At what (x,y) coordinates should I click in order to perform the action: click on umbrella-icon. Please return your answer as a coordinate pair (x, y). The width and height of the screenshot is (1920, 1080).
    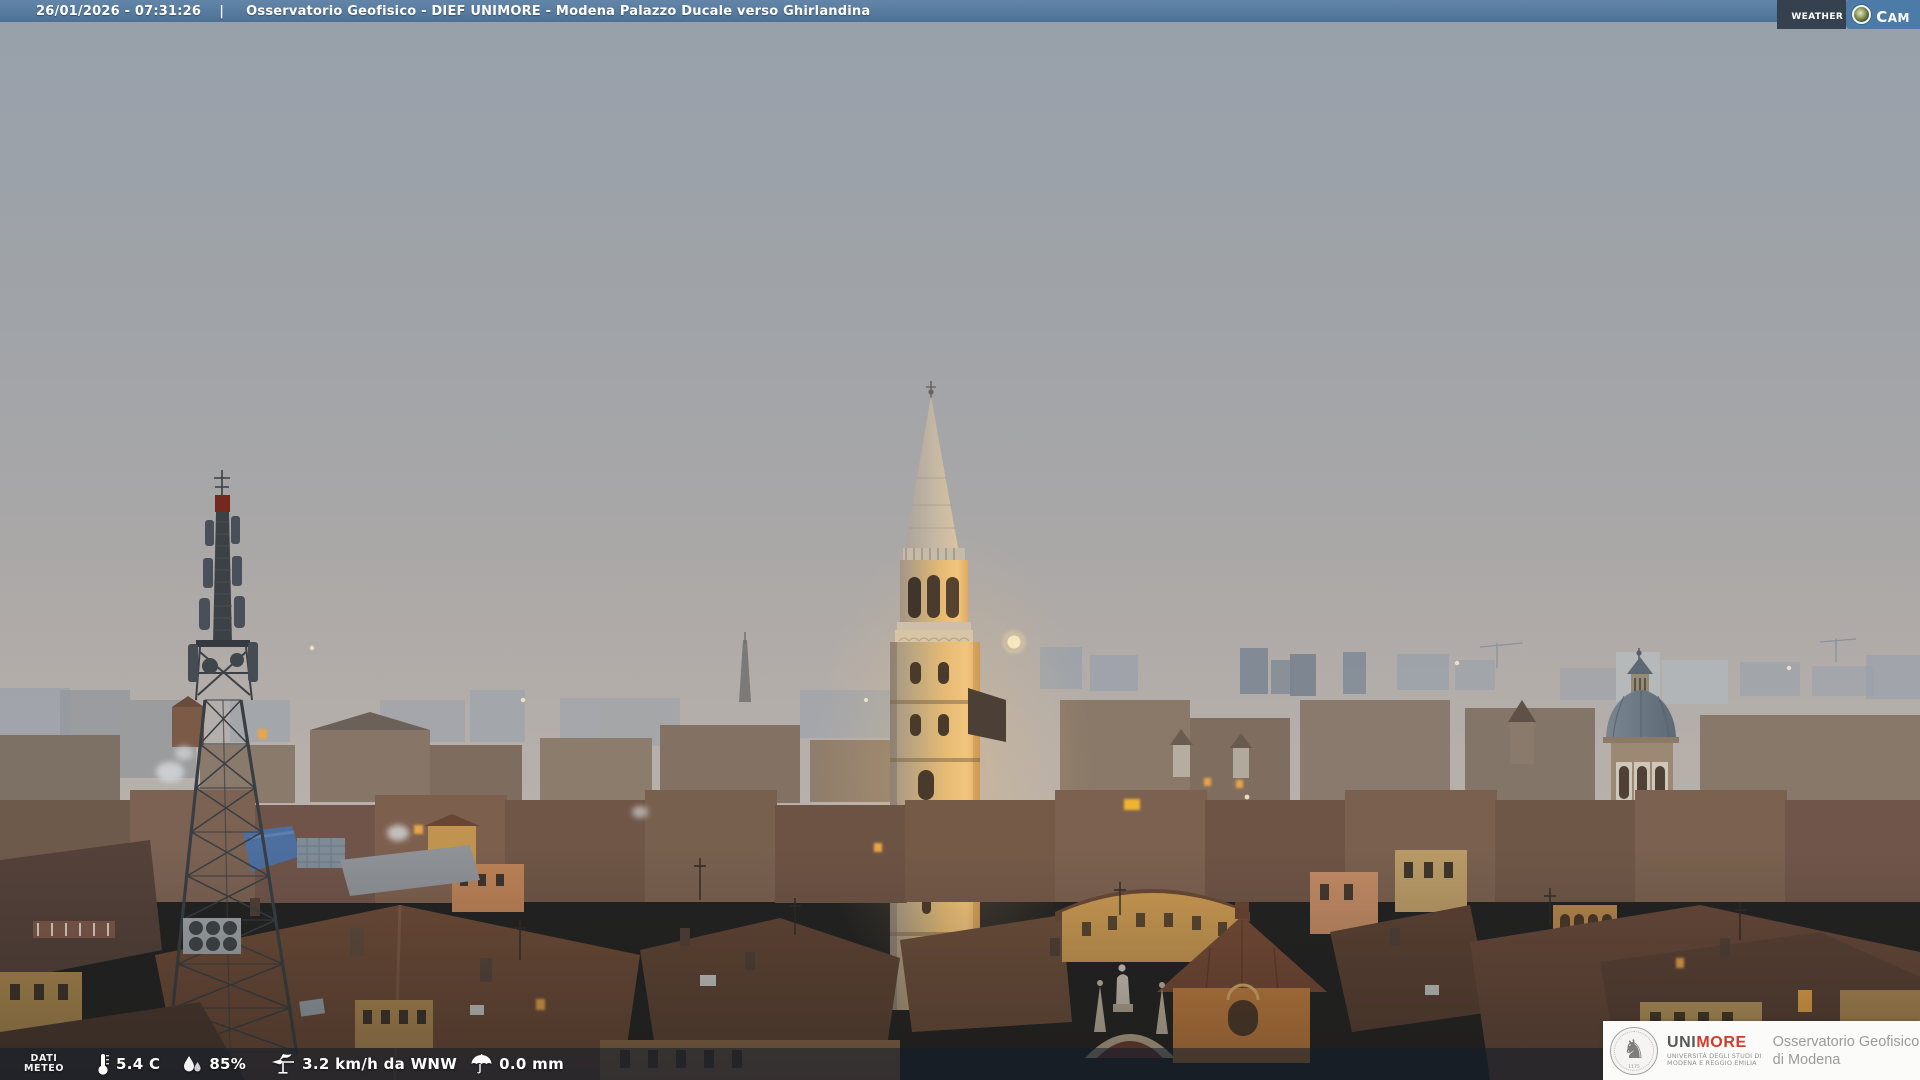
    Looking at the image, I should click on (481, 1063).